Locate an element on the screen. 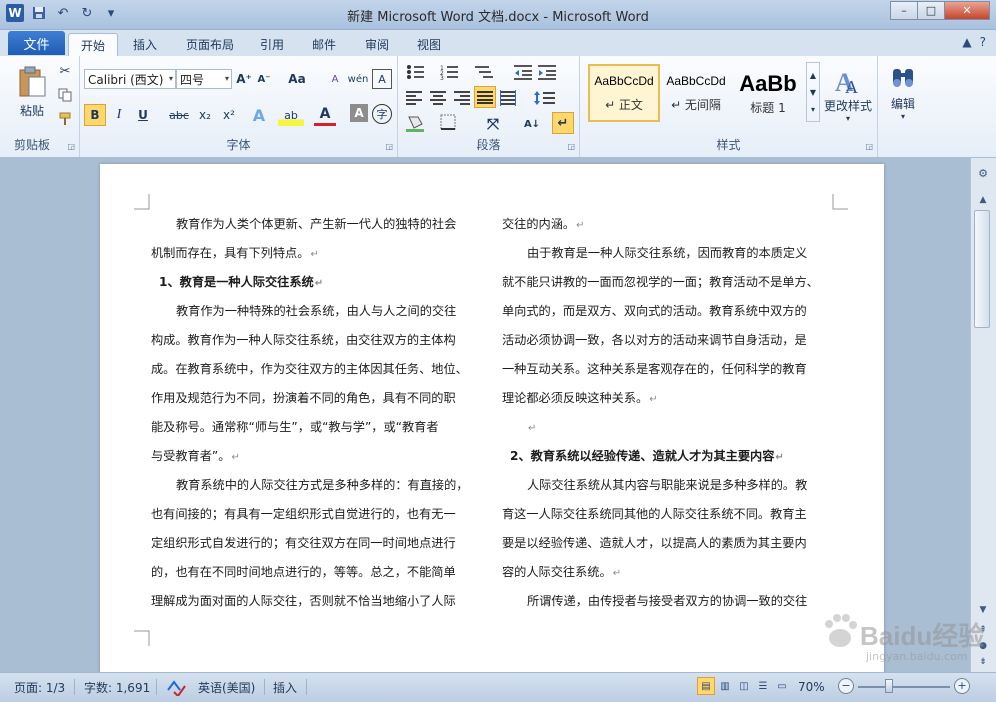  tab-file: 文件 is located at coordinates (36, 43).